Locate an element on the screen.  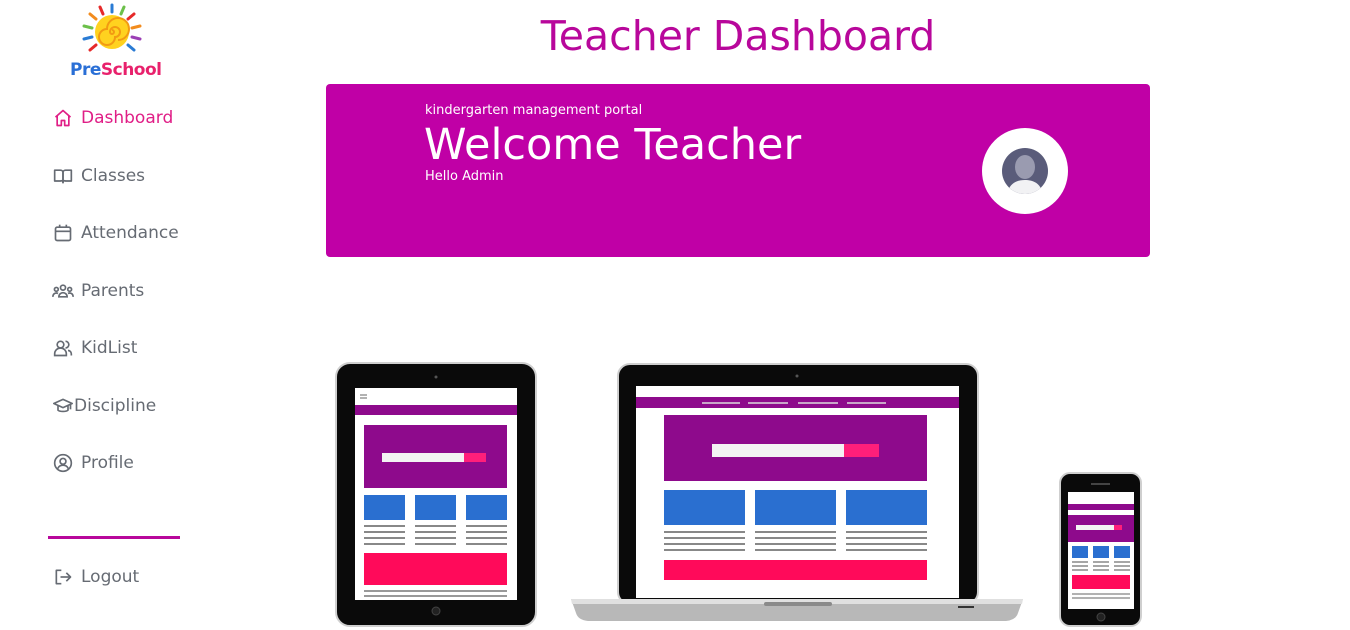
tablet-illustration is located at coordinates (436, 494).